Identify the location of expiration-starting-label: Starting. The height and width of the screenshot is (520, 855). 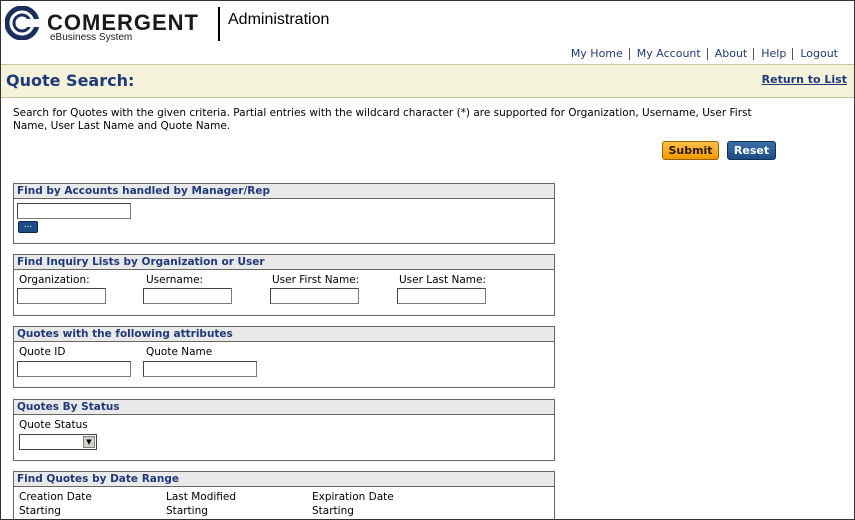
(333, 511).